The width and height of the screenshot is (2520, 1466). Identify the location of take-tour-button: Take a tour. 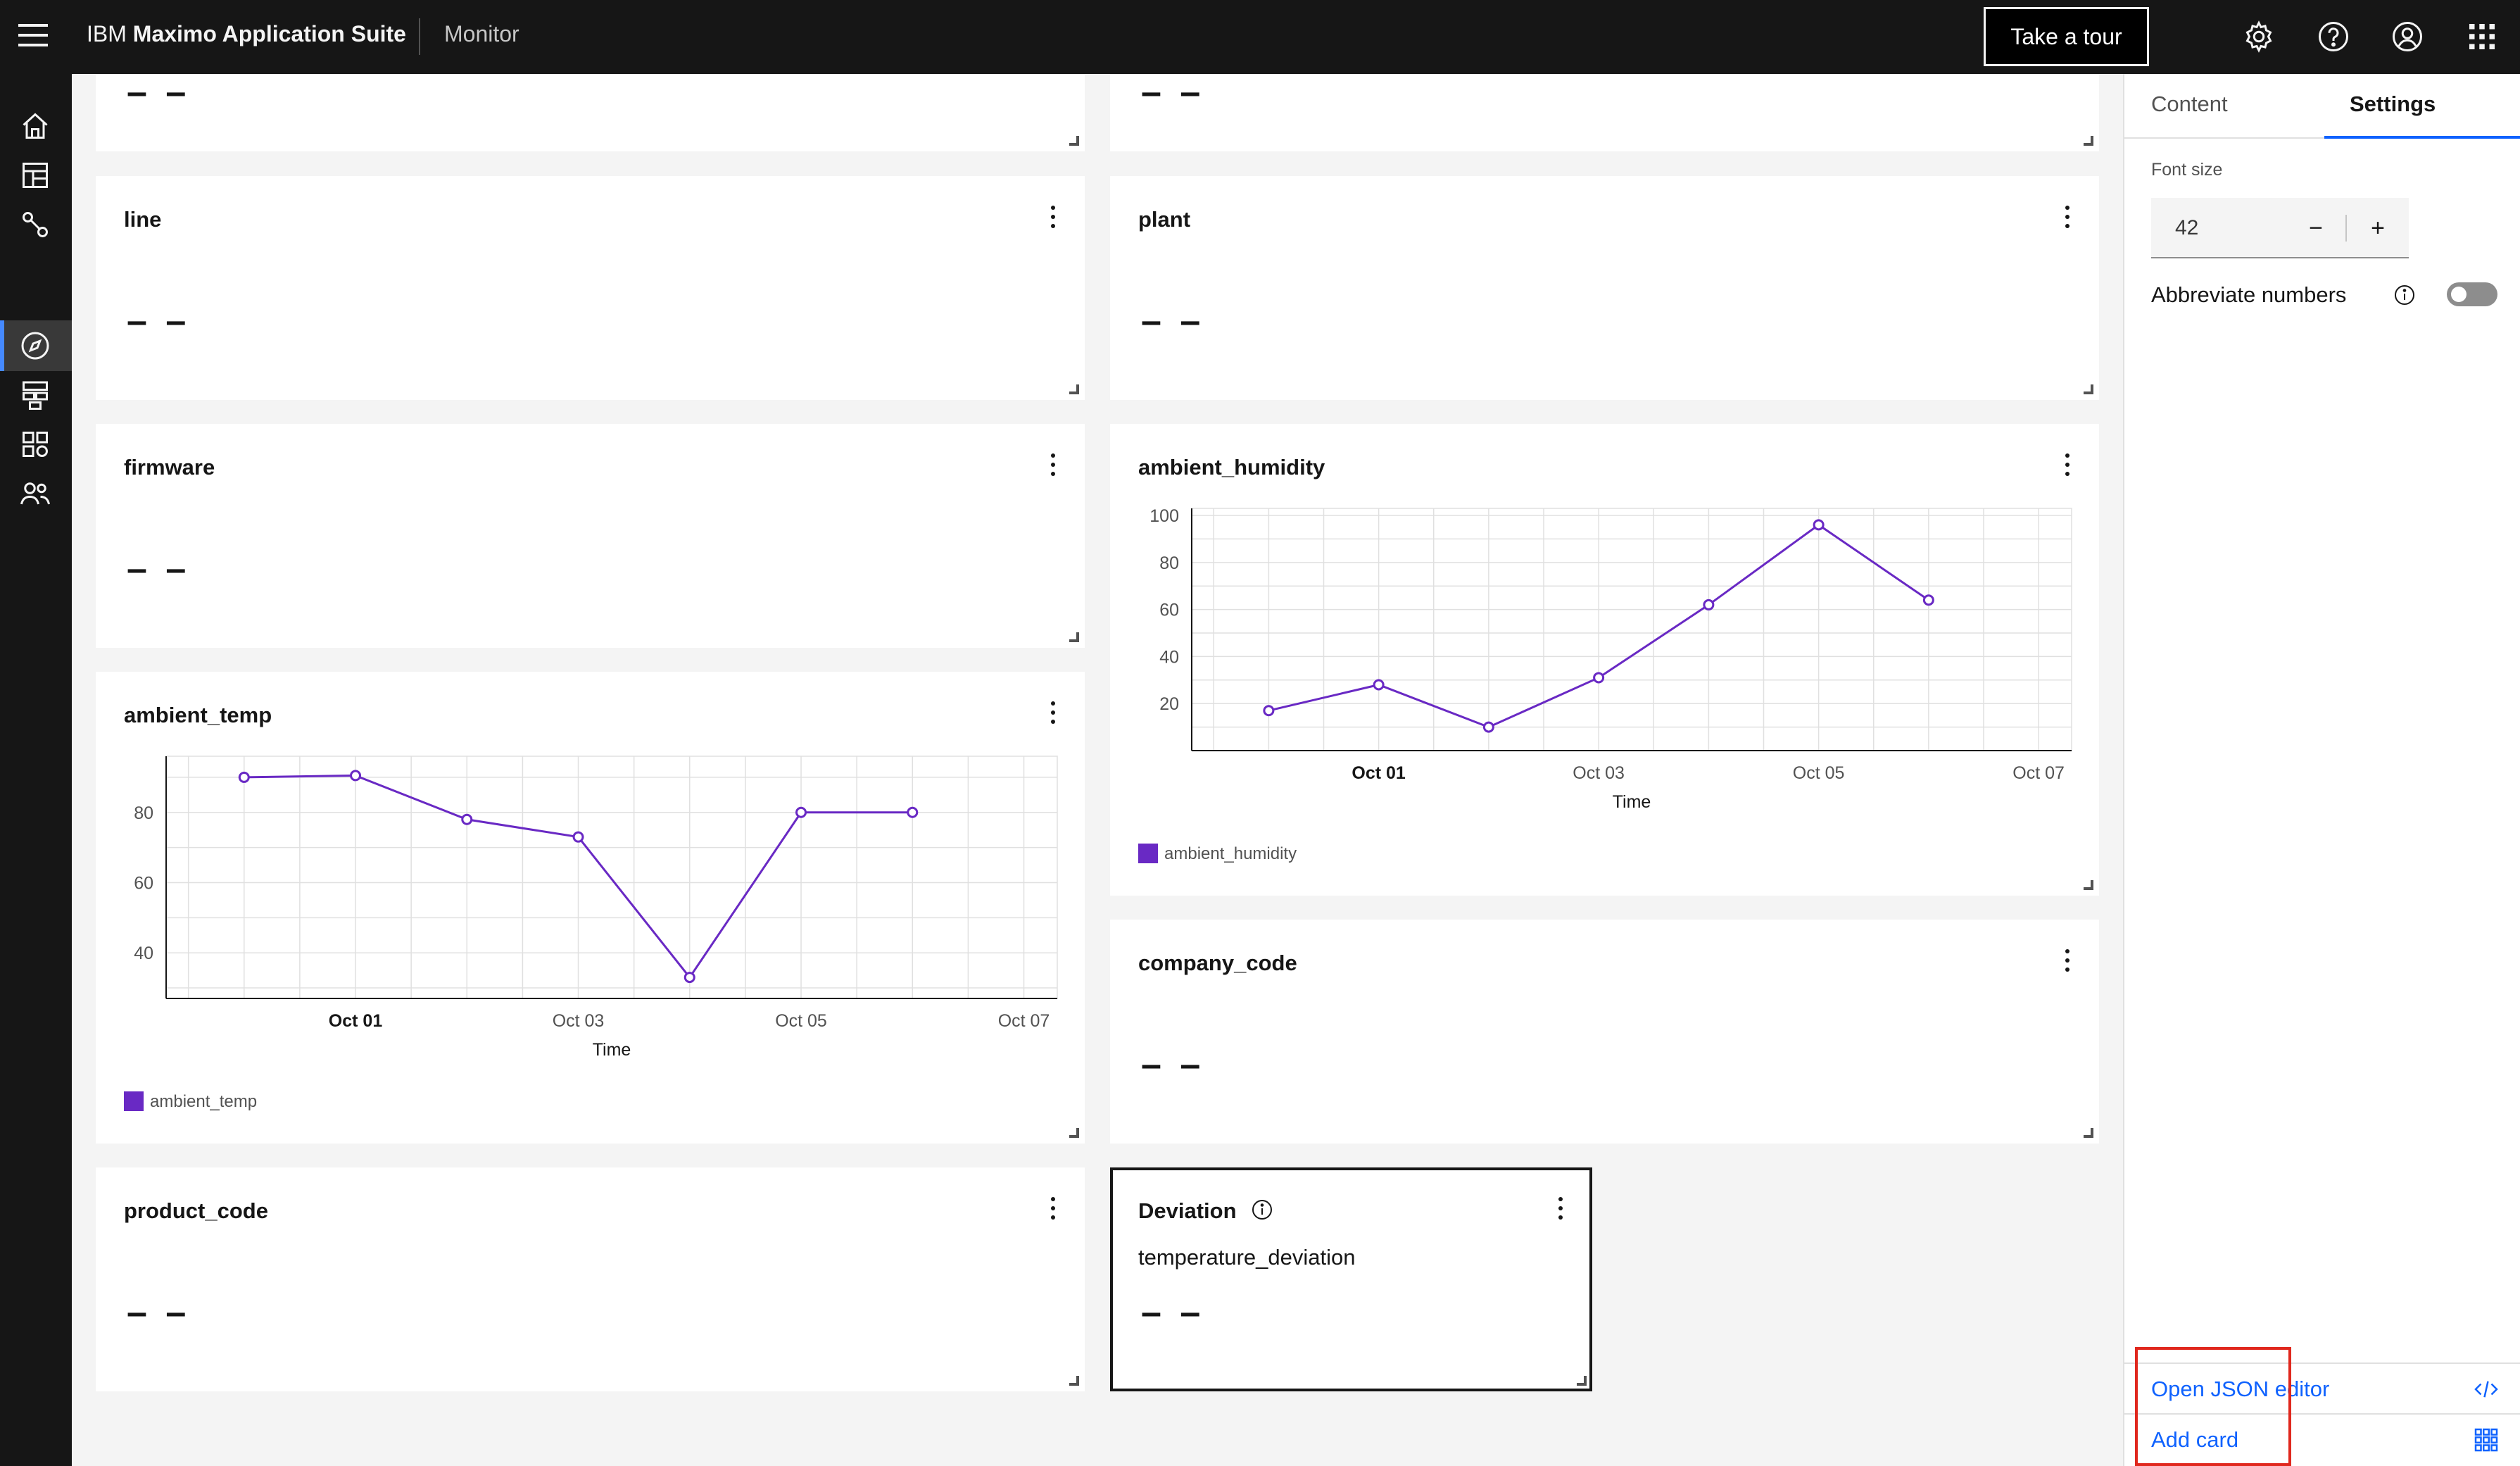
(2066, 36).